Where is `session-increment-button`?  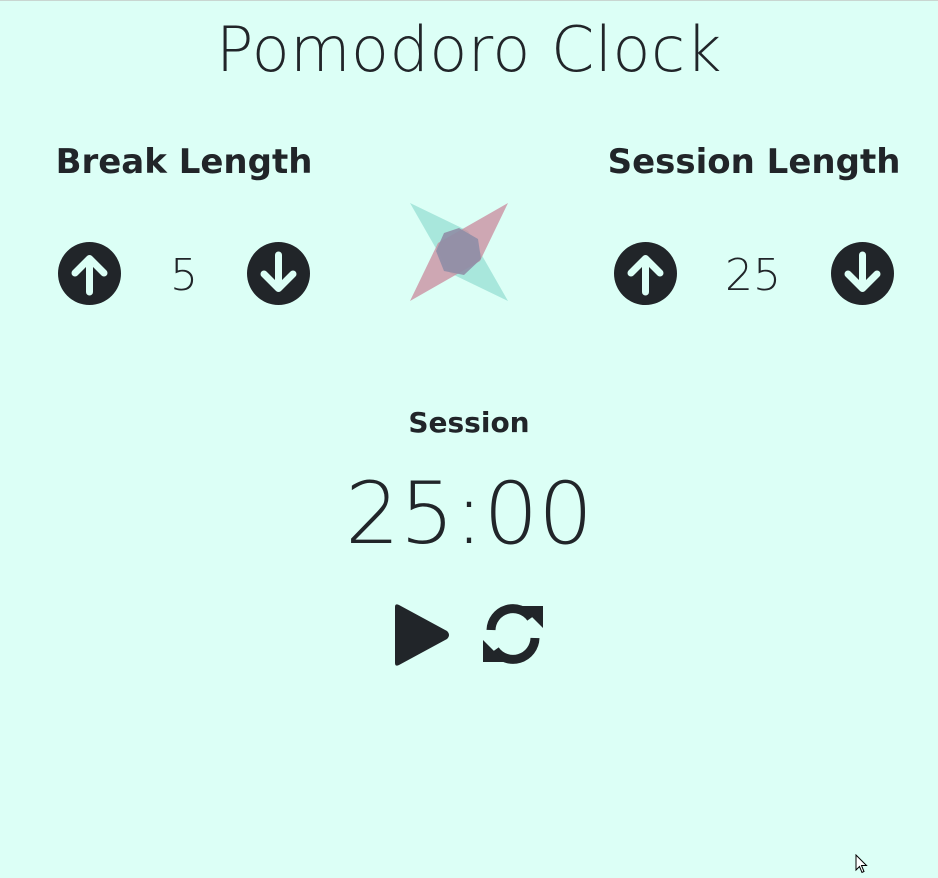 session-increment-button is located at coordinates (645, 273).